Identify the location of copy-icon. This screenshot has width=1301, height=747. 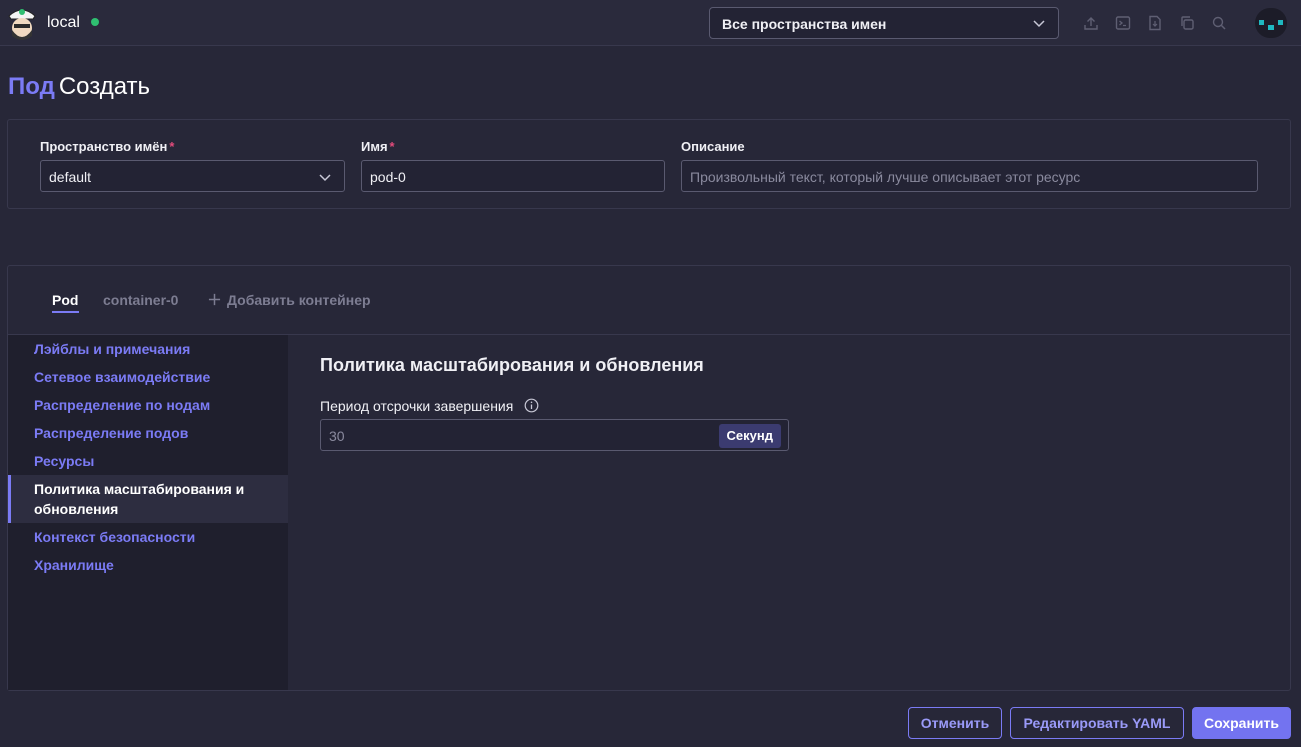
(1187, 23).